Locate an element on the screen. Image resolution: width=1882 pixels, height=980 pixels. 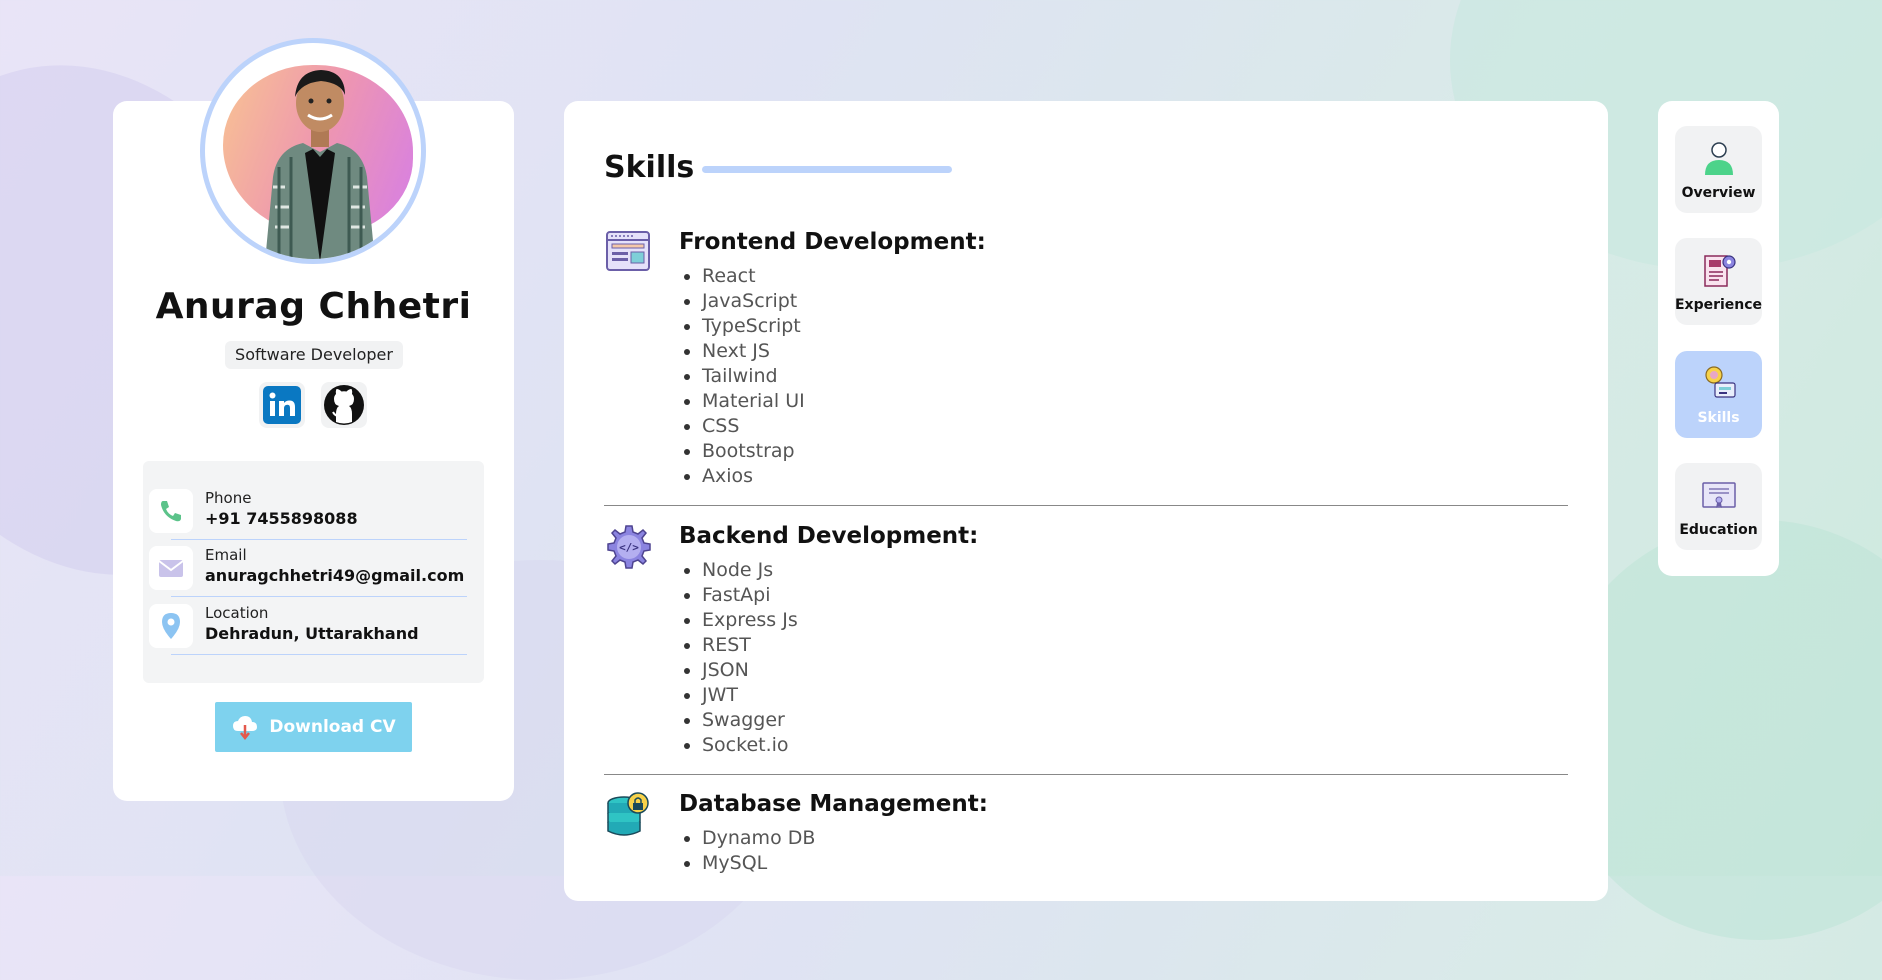
user-icon is located at coordinates (1719, 158).